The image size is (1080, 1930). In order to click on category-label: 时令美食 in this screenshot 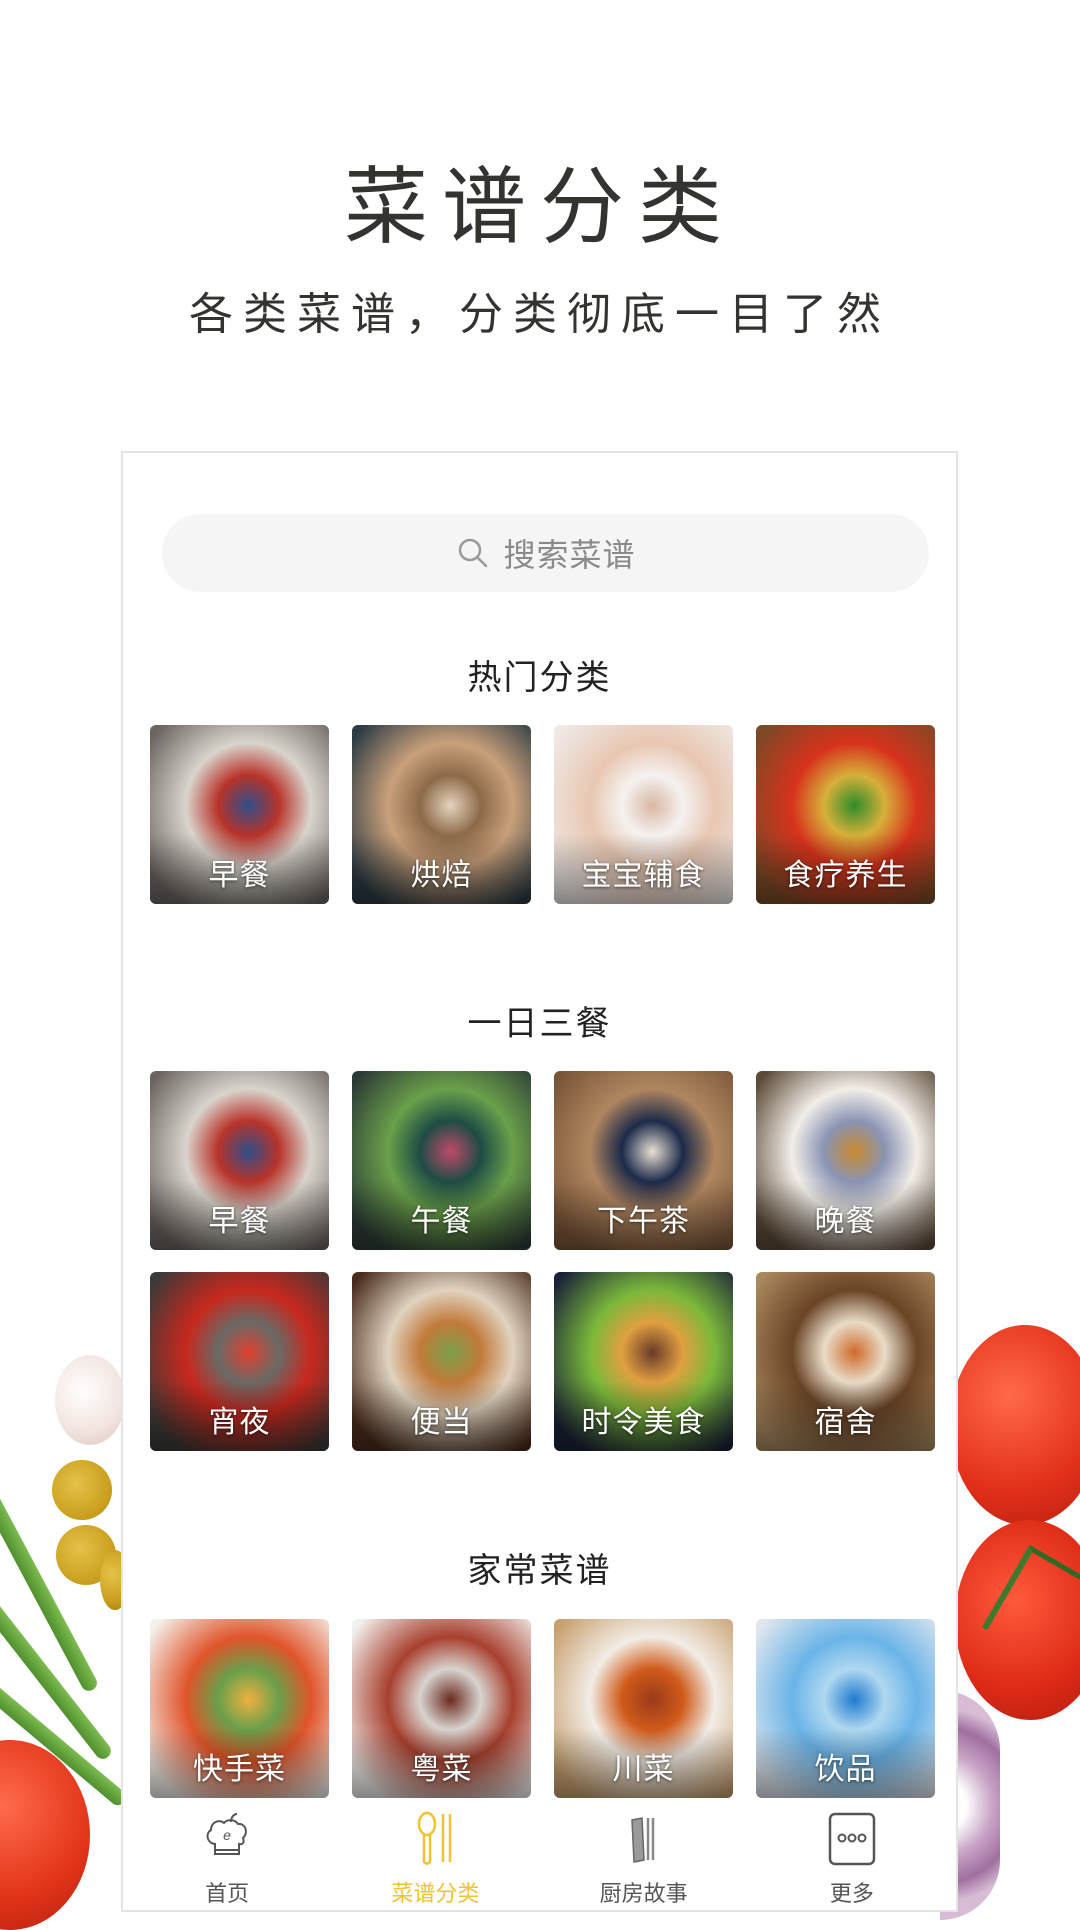, I will do `click(643, 1422)`.